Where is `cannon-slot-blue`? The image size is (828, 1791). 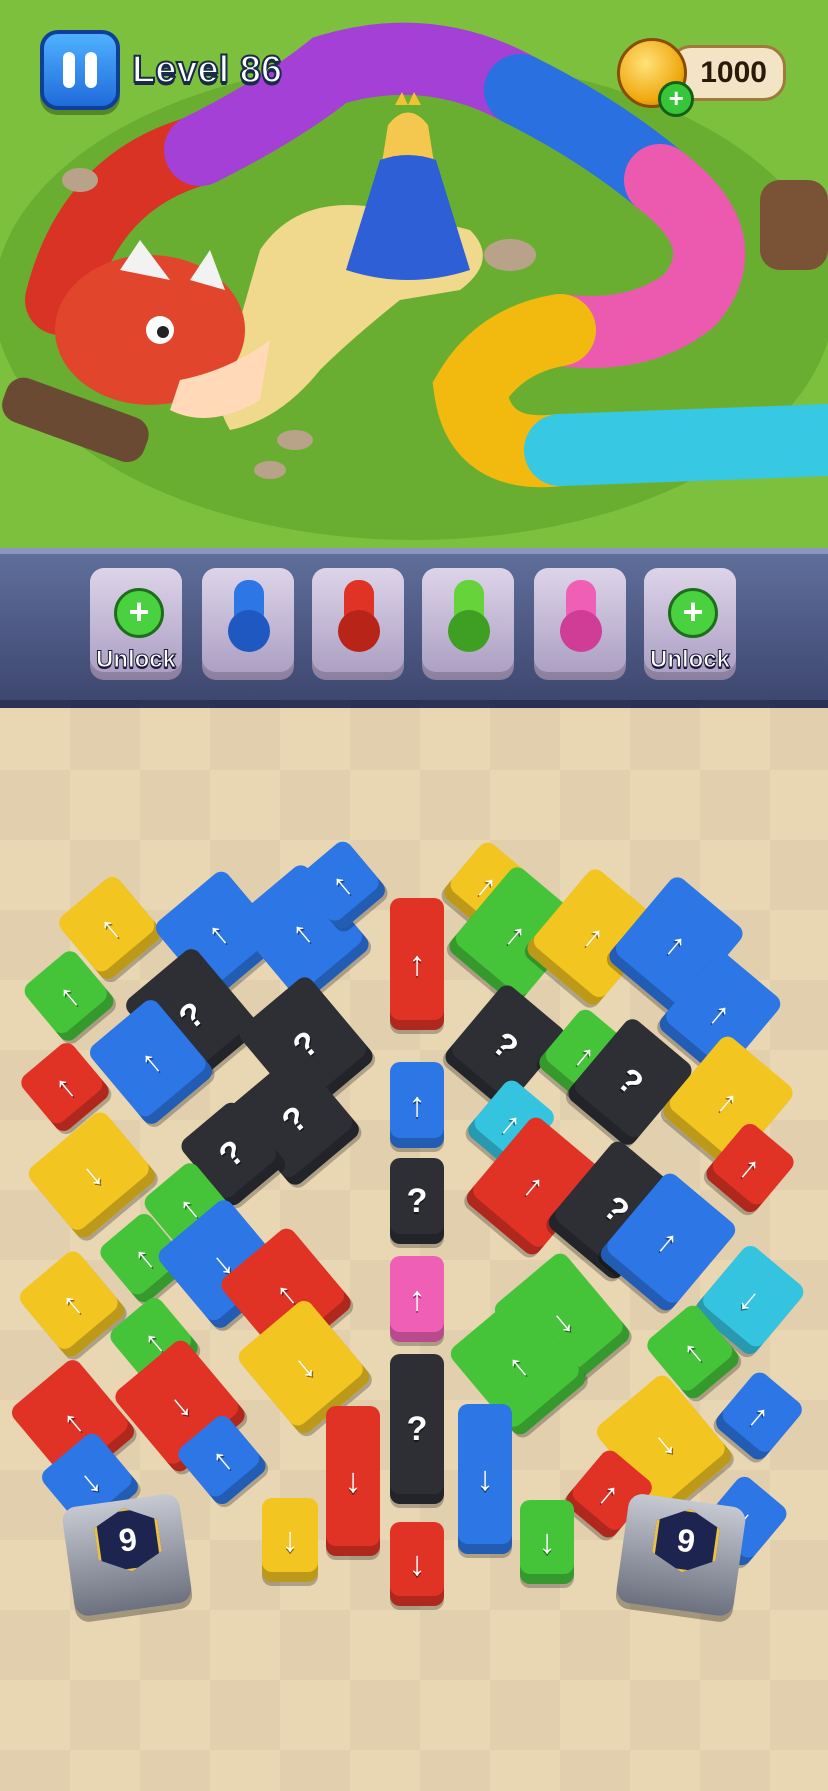
cannon-slot-blue is located at coordinates (248, 624).